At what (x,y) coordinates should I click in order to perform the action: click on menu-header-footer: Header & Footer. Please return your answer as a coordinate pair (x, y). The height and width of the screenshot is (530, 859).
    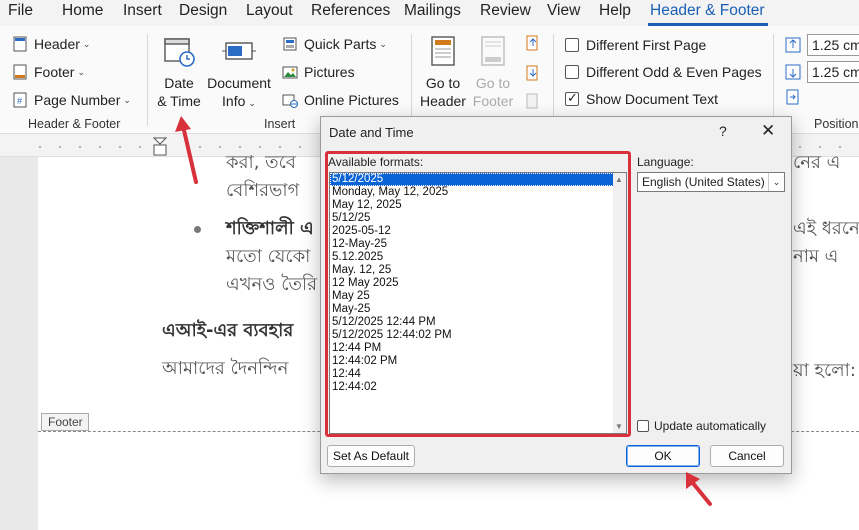
    Looking at the image, I should click on (707, 11).